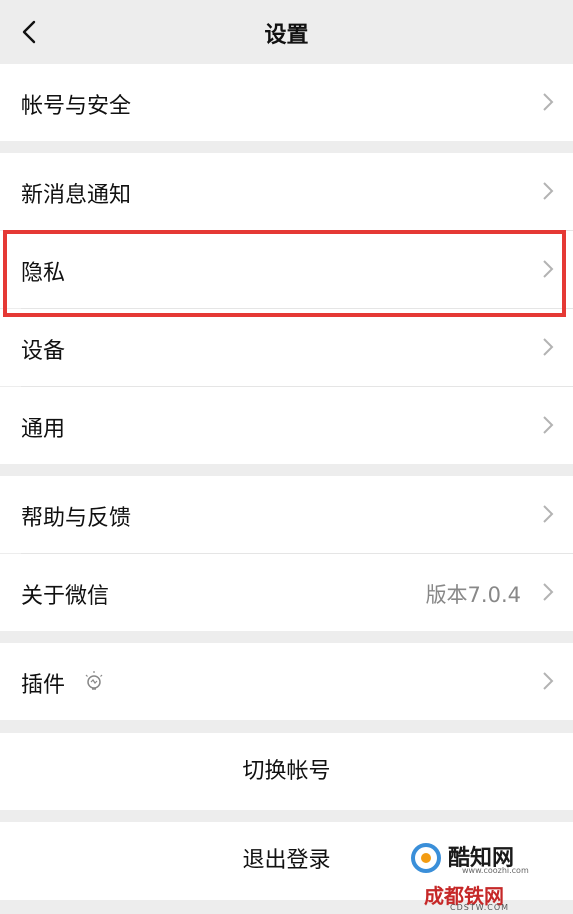 The image size is (573, 914). I want to click on row-label: 关于微信, so click(65, 596).